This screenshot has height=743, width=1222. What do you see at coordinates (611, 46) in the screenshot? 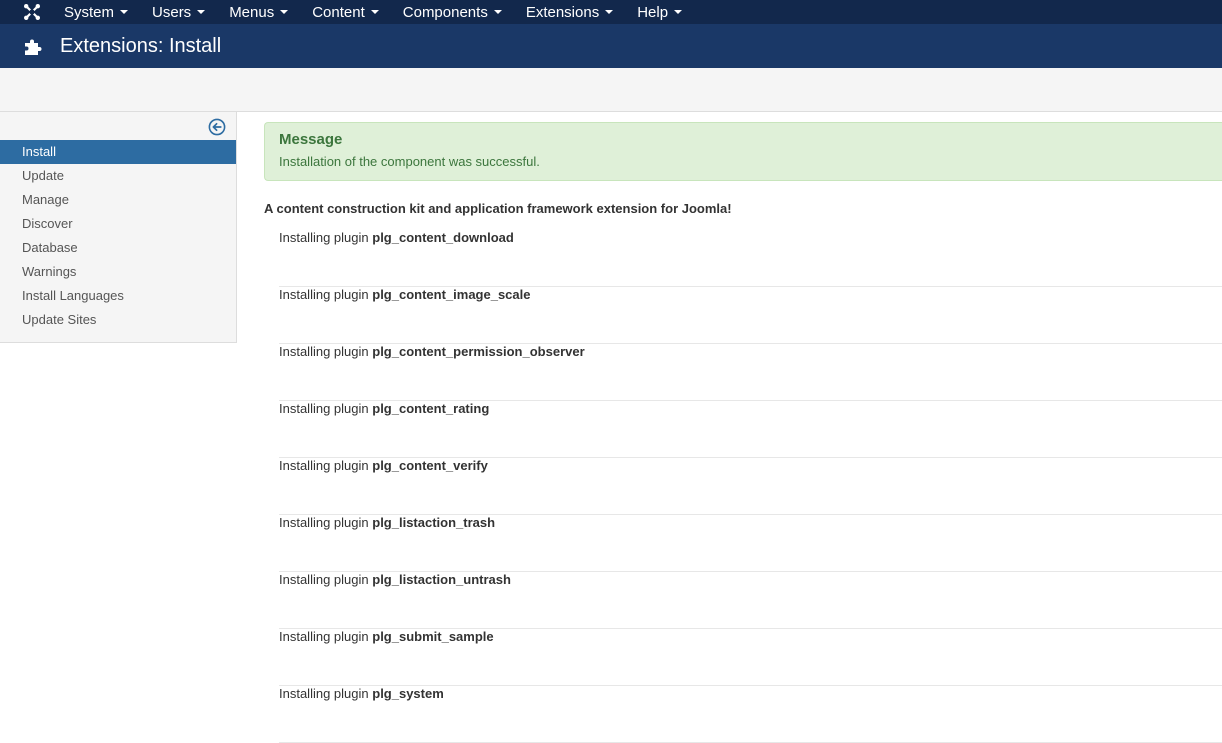
I see `page-header: Extensions: Install` at bounding box center [611, 46].